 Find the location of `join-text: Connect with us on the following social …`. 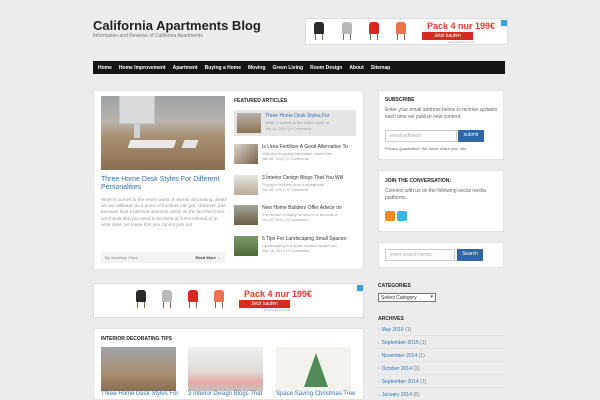

join-text: Connect with us on the following social … is located at coordinates (435, 194).